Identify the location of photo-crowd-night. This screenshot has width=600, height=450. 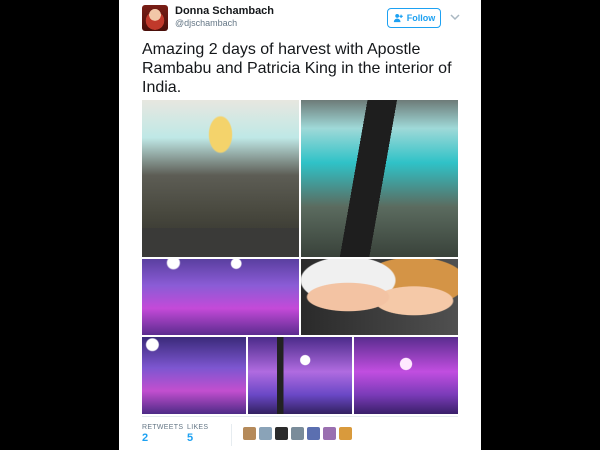
(406, 375).